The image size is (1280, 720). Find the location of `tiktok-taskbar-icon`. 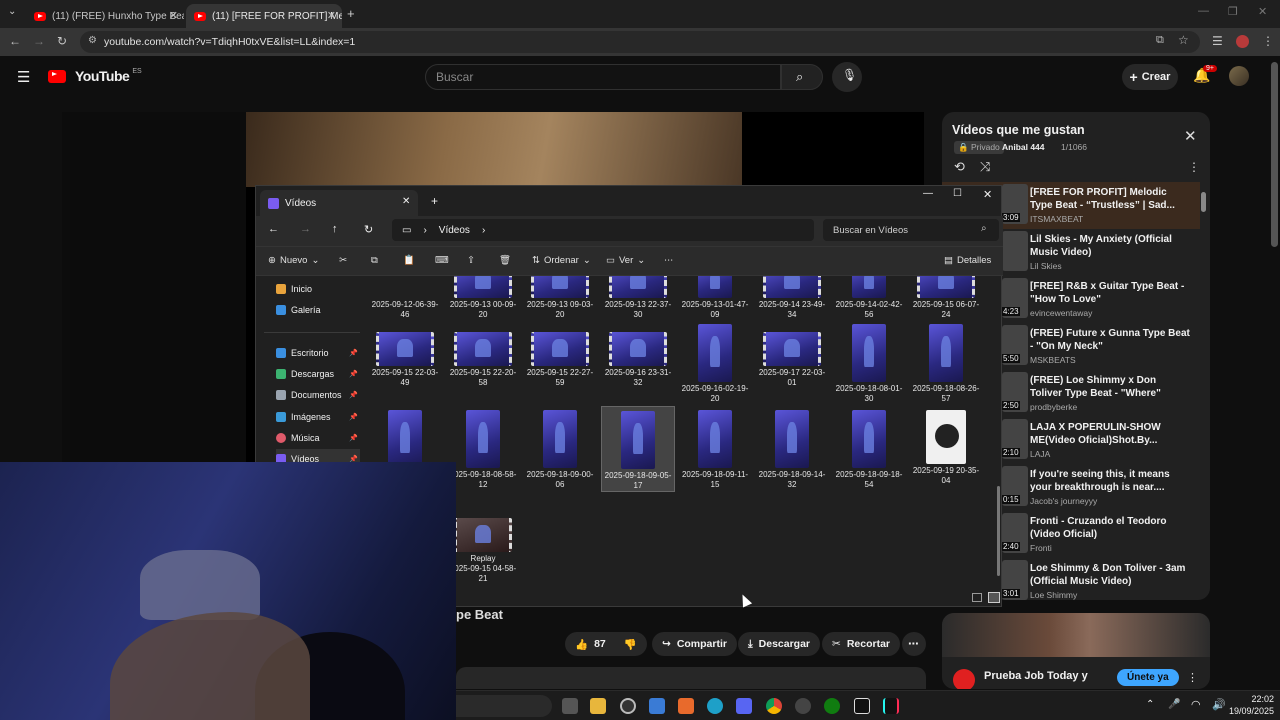

tiktok-taskbar-icon is located at coordinates (891, 706).